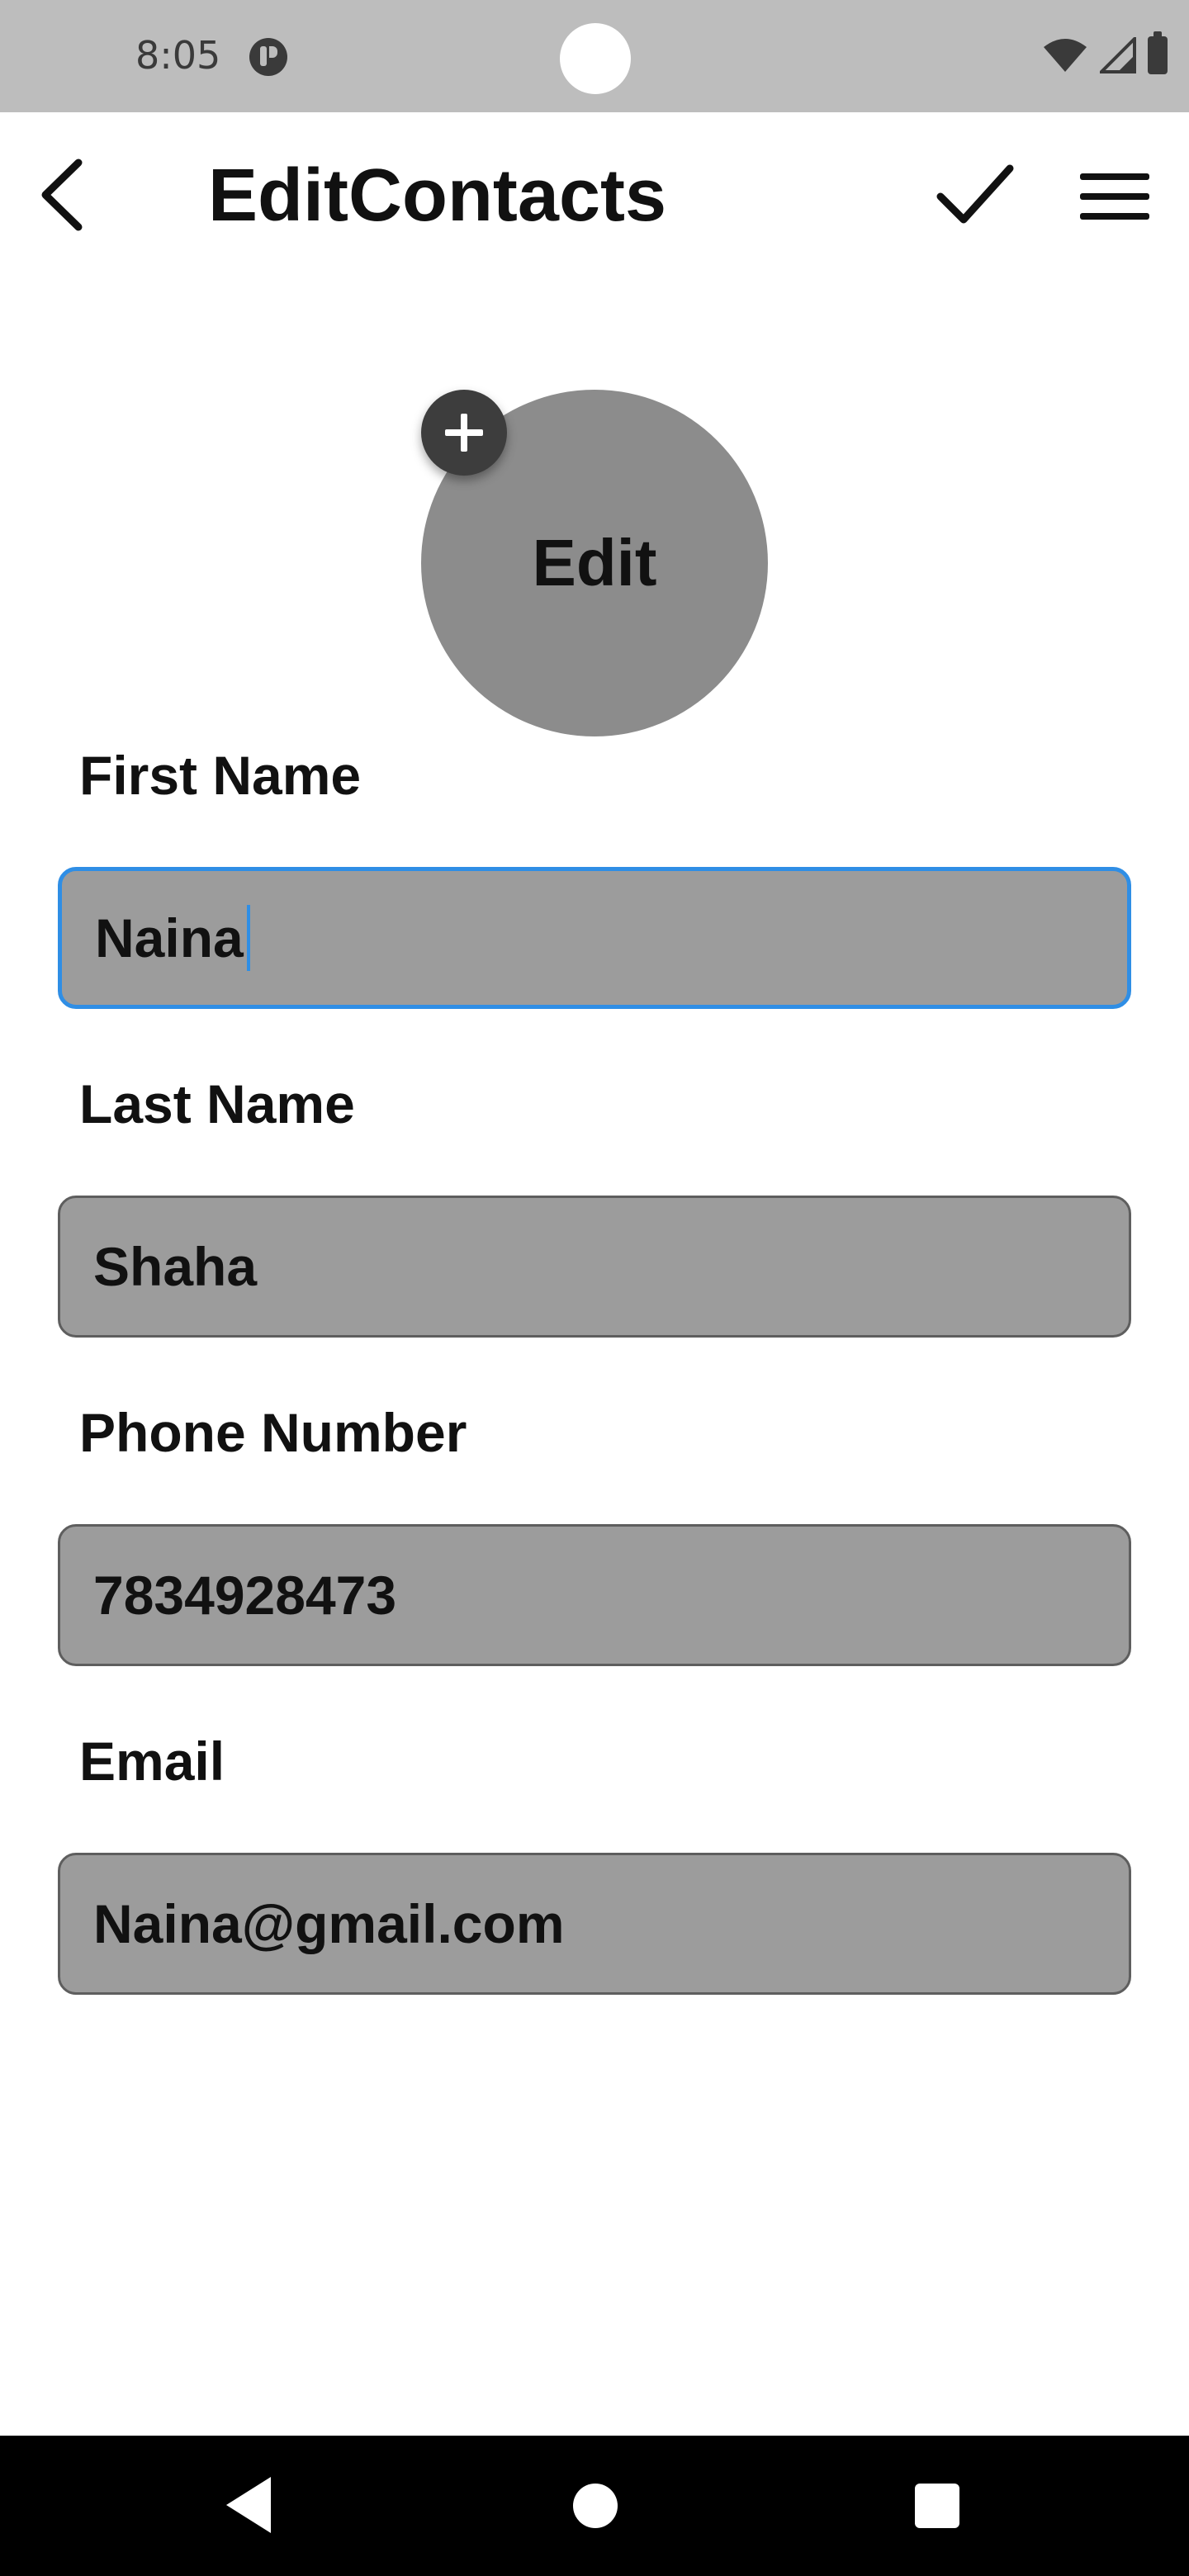 The height and width of the screenshot is (2576, 1189). Describe the element at coordinates (594, 938) in the screenshot. I see `first-name-input: Naina` at that location.